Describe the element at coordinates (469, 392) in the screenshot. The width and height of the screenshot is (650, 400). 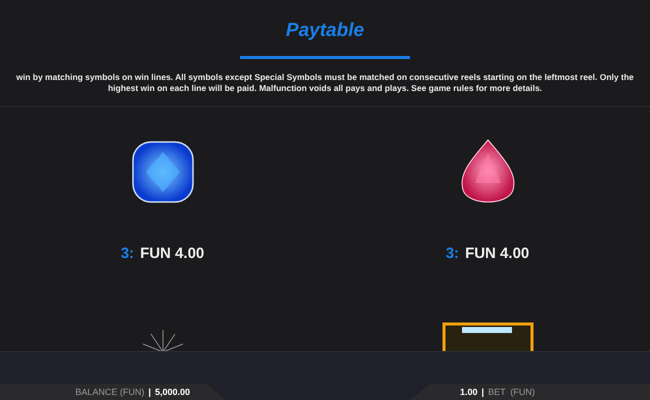
I see `bet-value: 1.00` at that location.